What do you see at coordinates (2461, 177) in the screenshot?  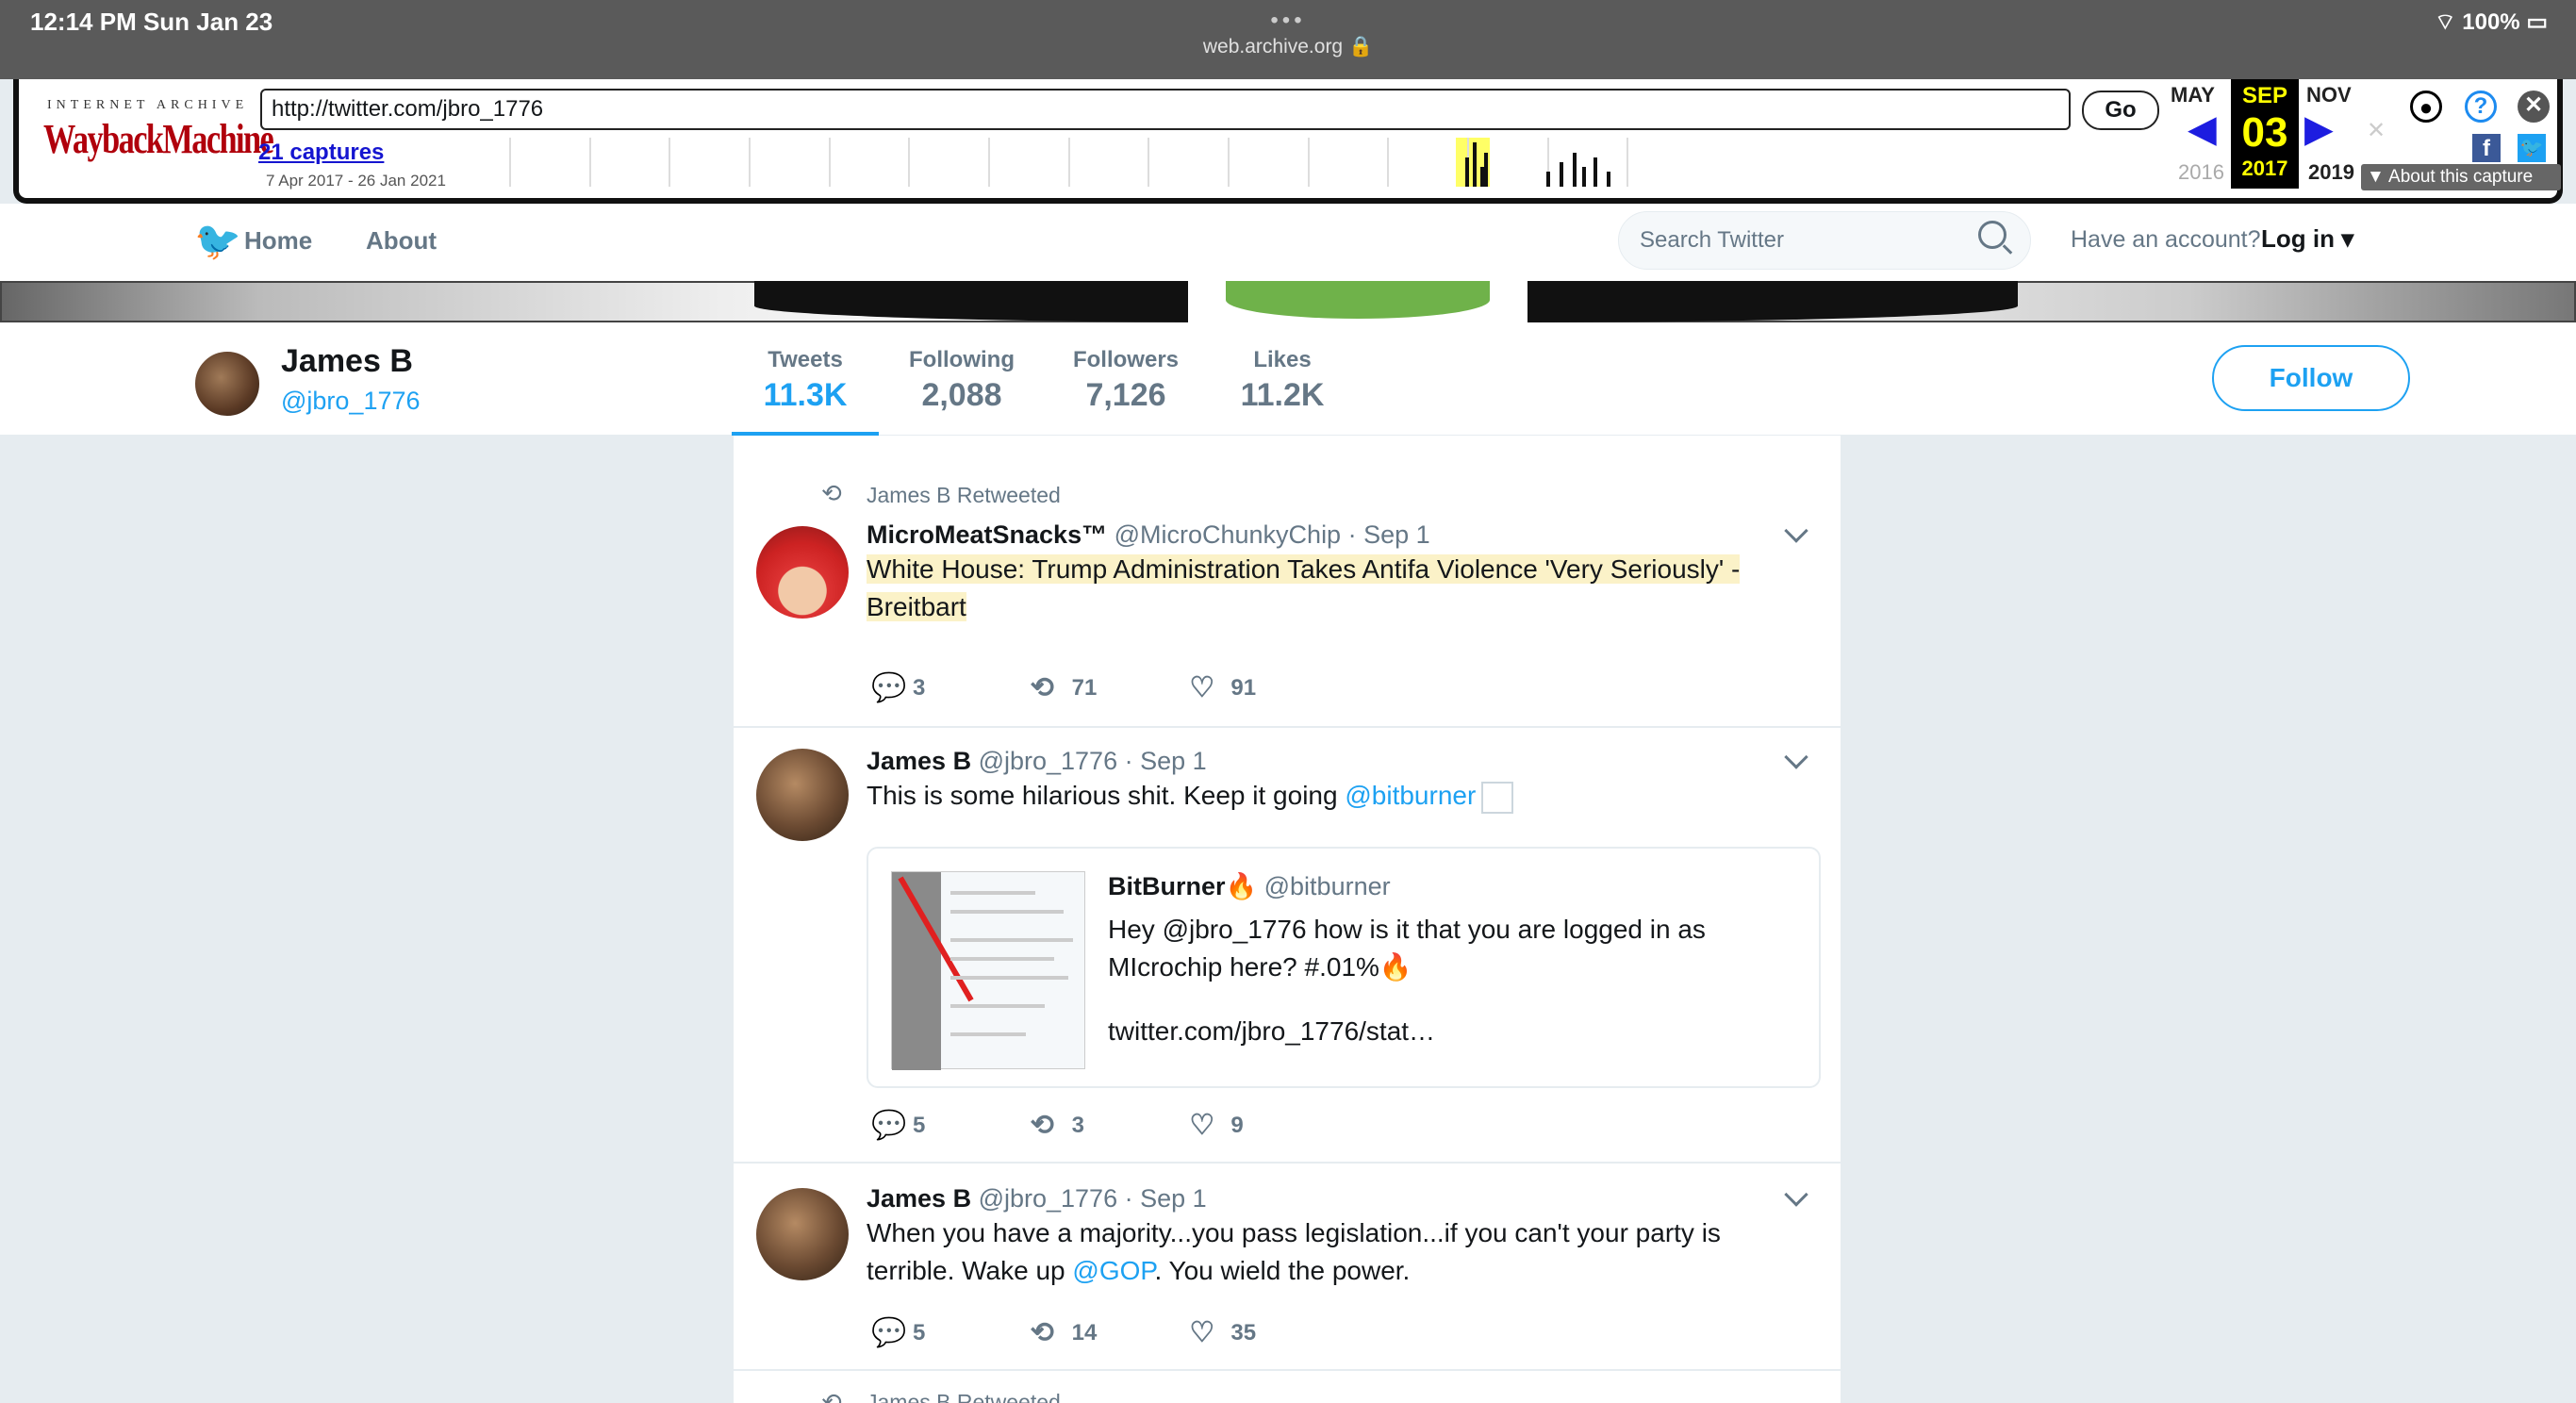 I see `about-capture-dropdown: ▼ About this capture` at bounding box center [2461, 177].